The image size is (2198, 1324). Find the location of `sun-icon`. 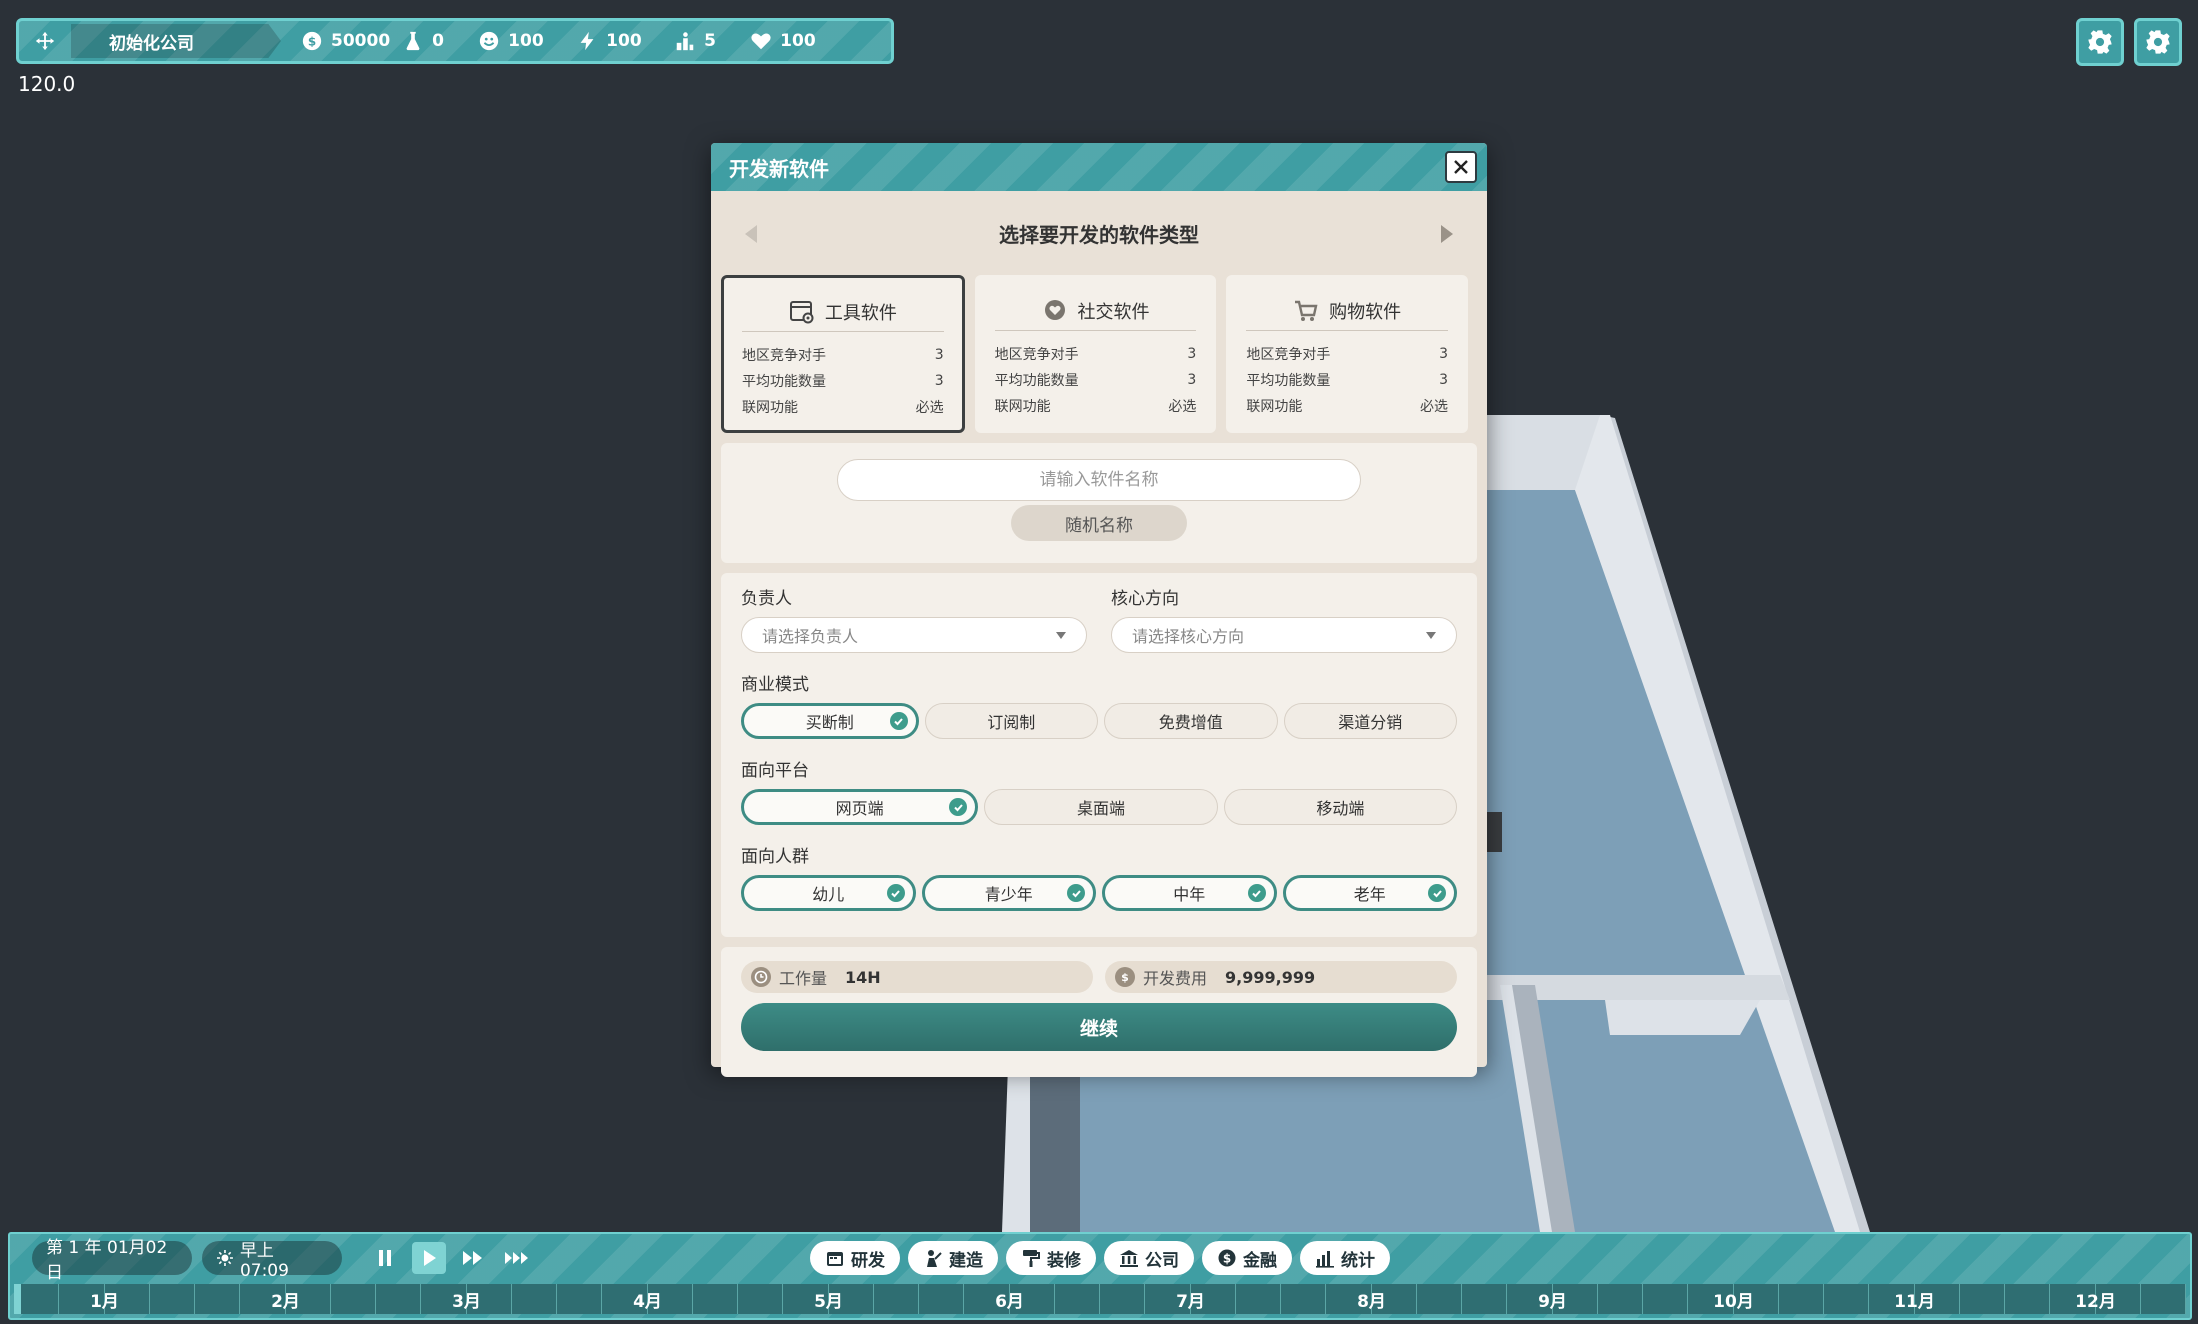

sun-icon is located at coordinates (224, 1258).